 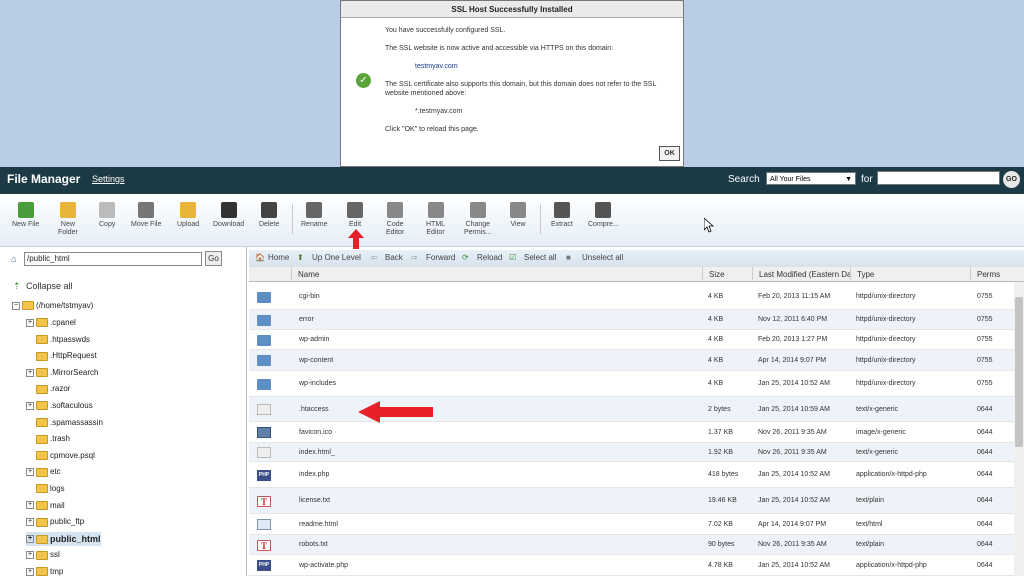 I want to click on column-size: Size, so click(x=727, y=274).